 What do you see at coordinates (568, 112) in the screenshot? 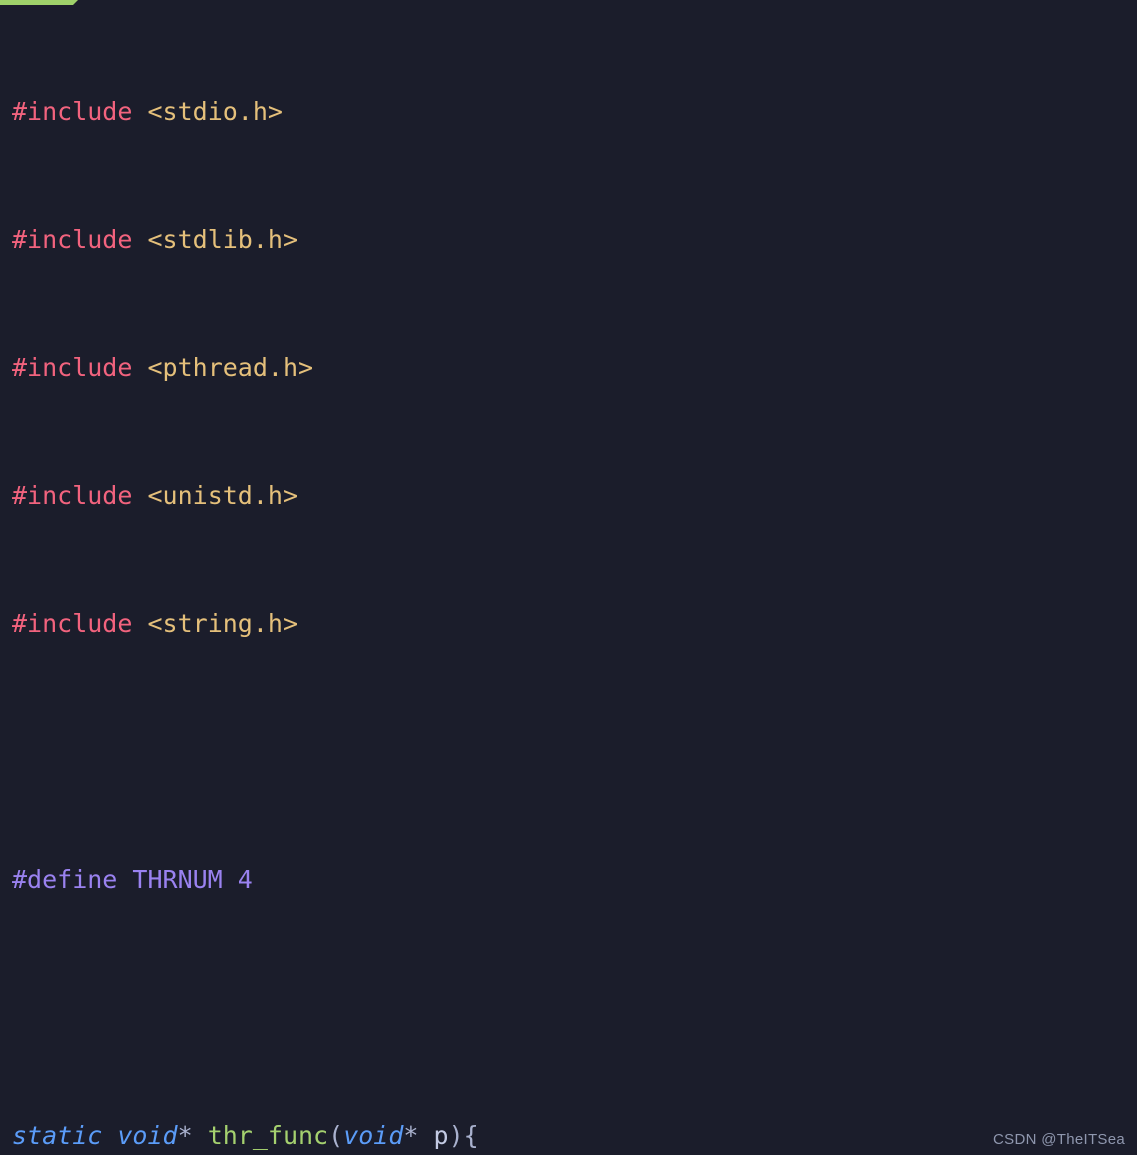
I see `code-line: #include <stdio.h>` at bounding box center [568, 112].